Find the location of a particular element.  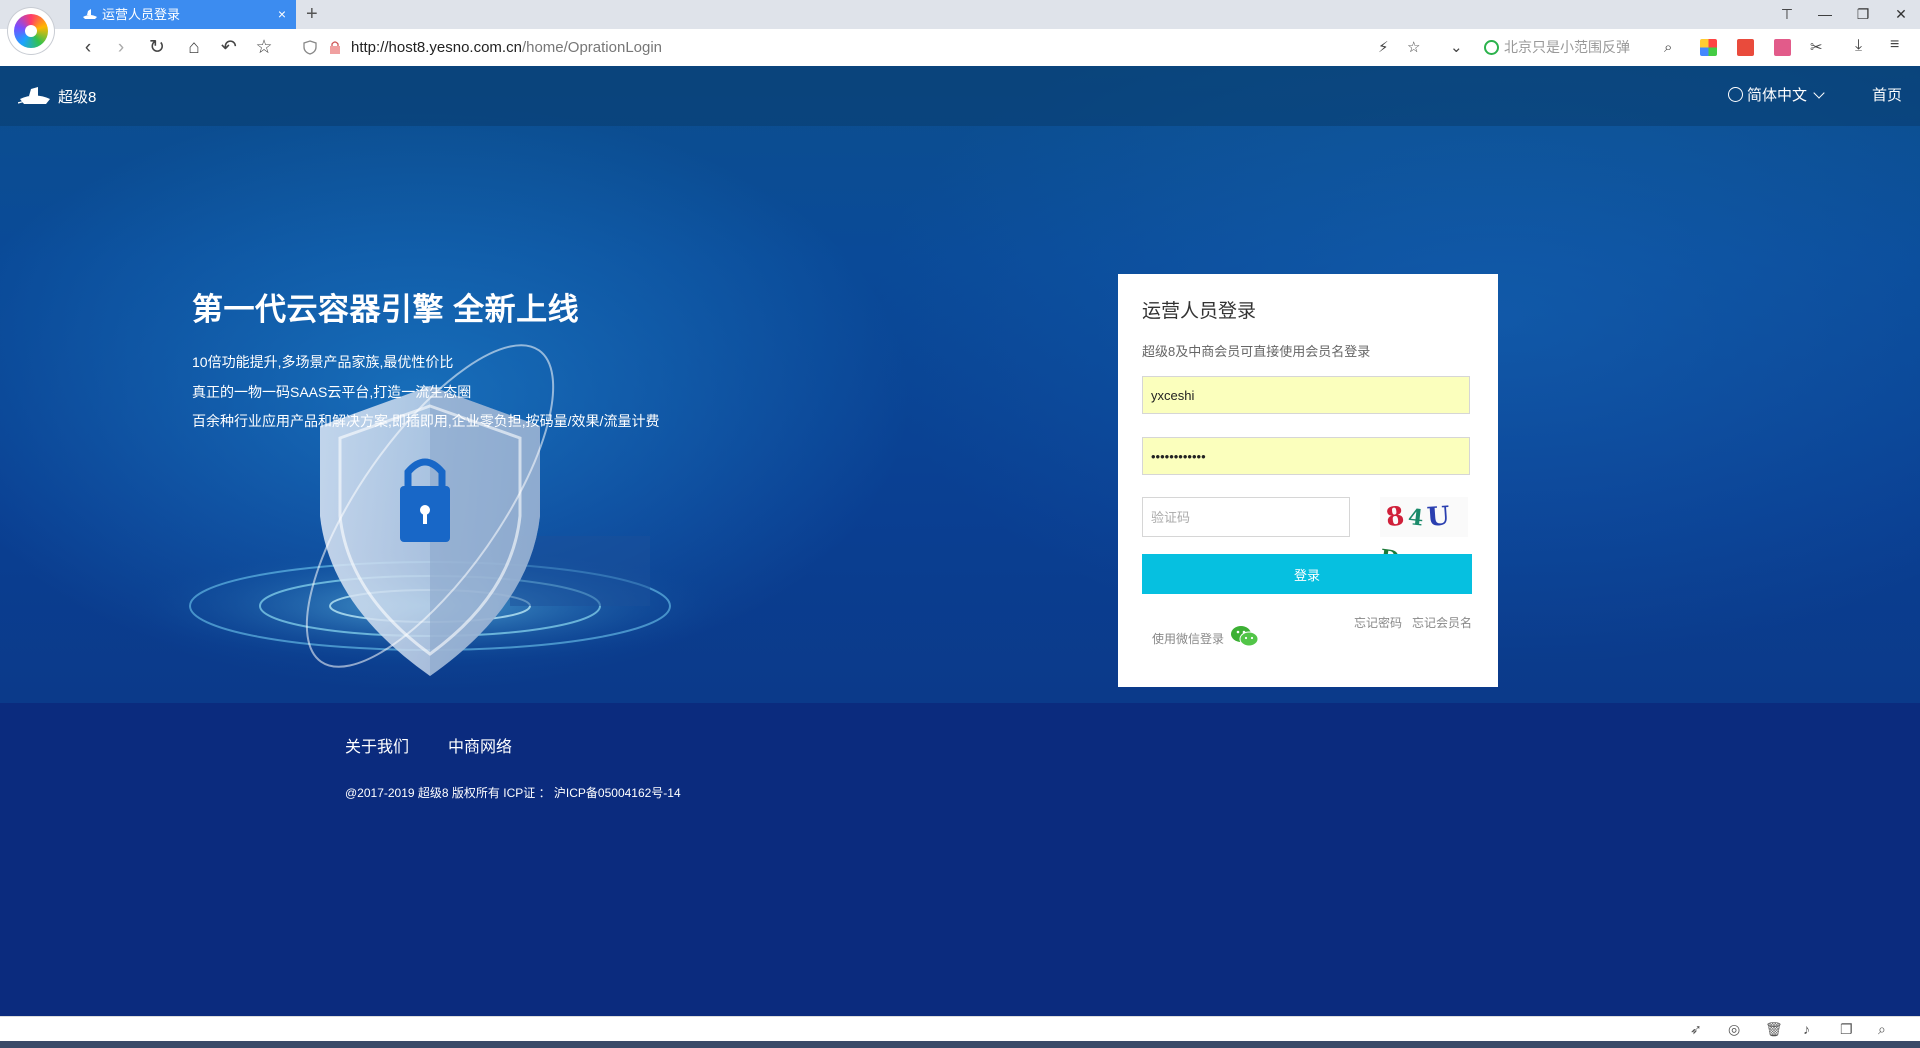

search-engine-icon is located at coordinates (1491, 47).